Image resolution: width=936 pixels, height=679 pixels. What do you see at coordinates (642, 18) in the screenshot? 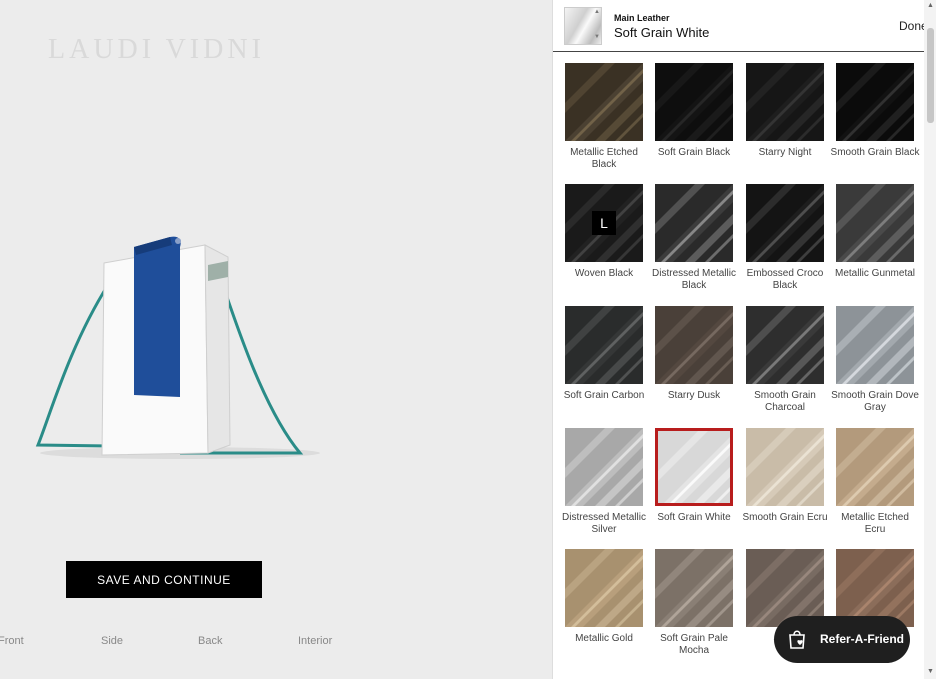
I see `material-category-label: Main Leather` at bounding box center [642, 18].